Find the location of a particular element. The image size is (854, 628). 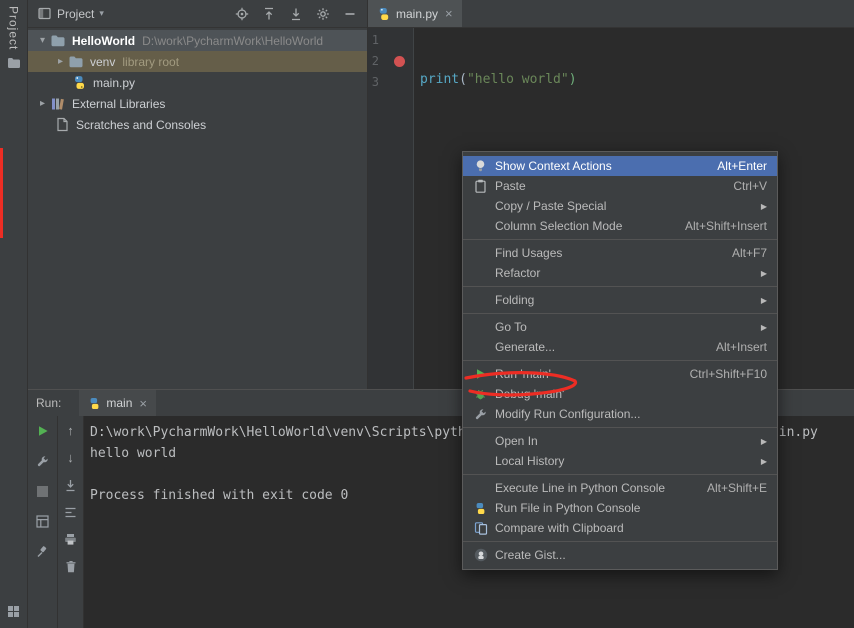

project-tool-window-button: Project is located at coordinates (13, 37).